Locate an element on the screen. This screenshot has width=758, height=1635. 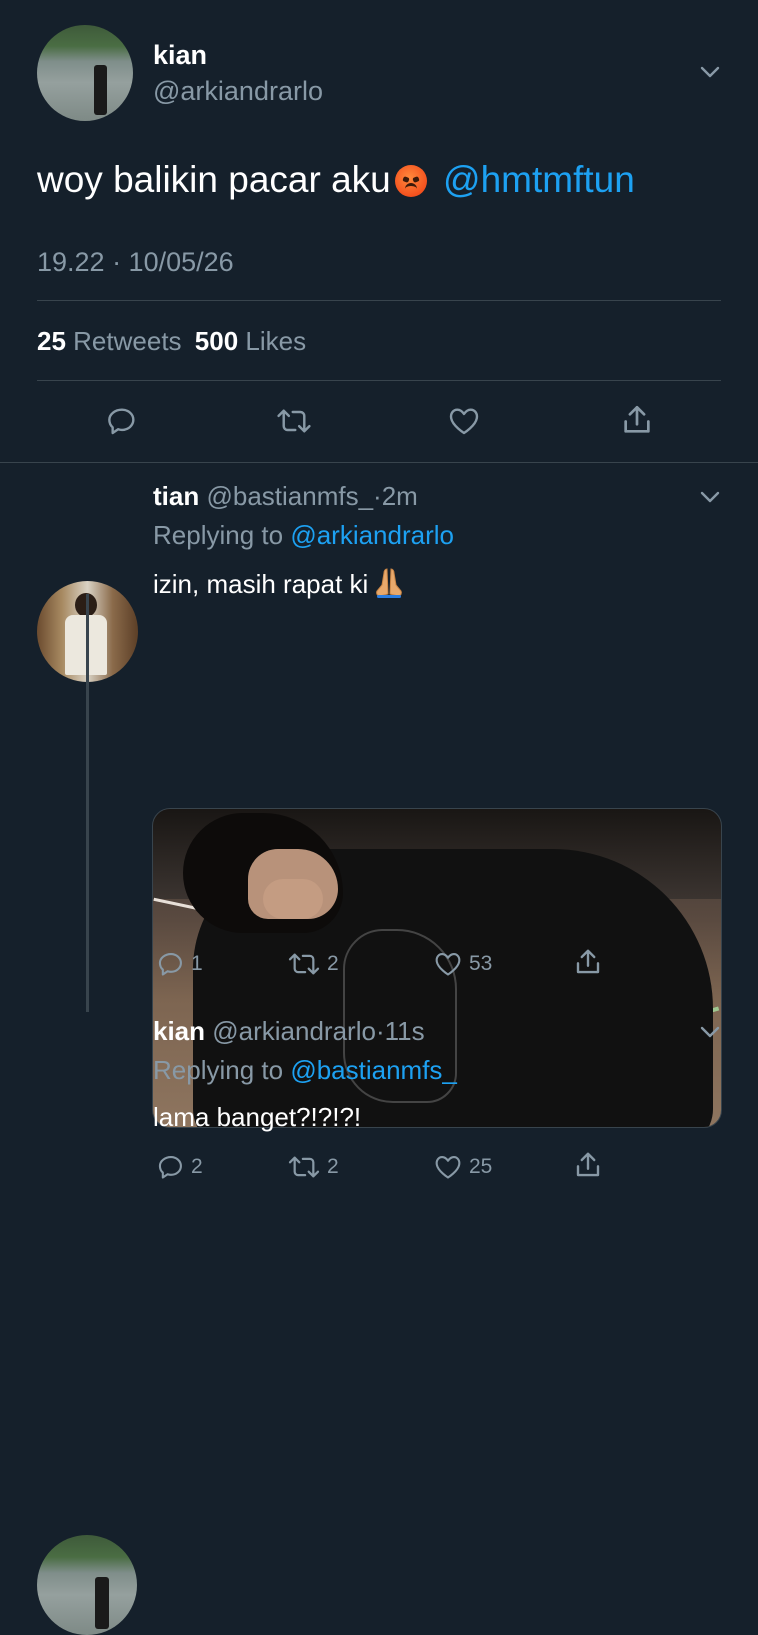
thread-line is located at coordinates (87, 803).